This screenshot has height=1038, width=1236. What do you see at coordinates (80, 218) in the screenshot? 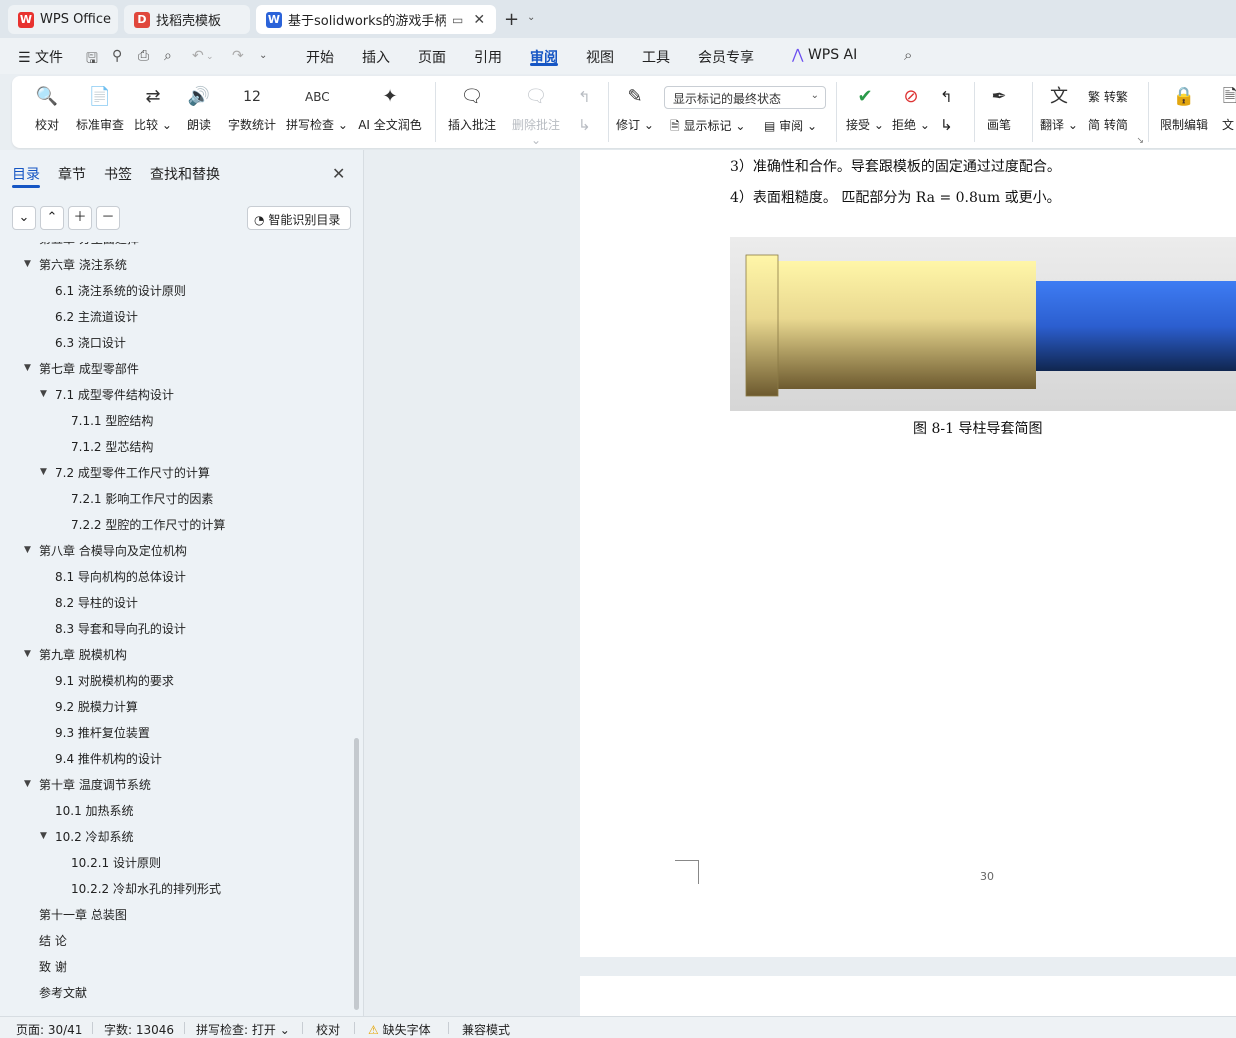
I see `add-heading-button: ＋` at bounding box center [80, 218].